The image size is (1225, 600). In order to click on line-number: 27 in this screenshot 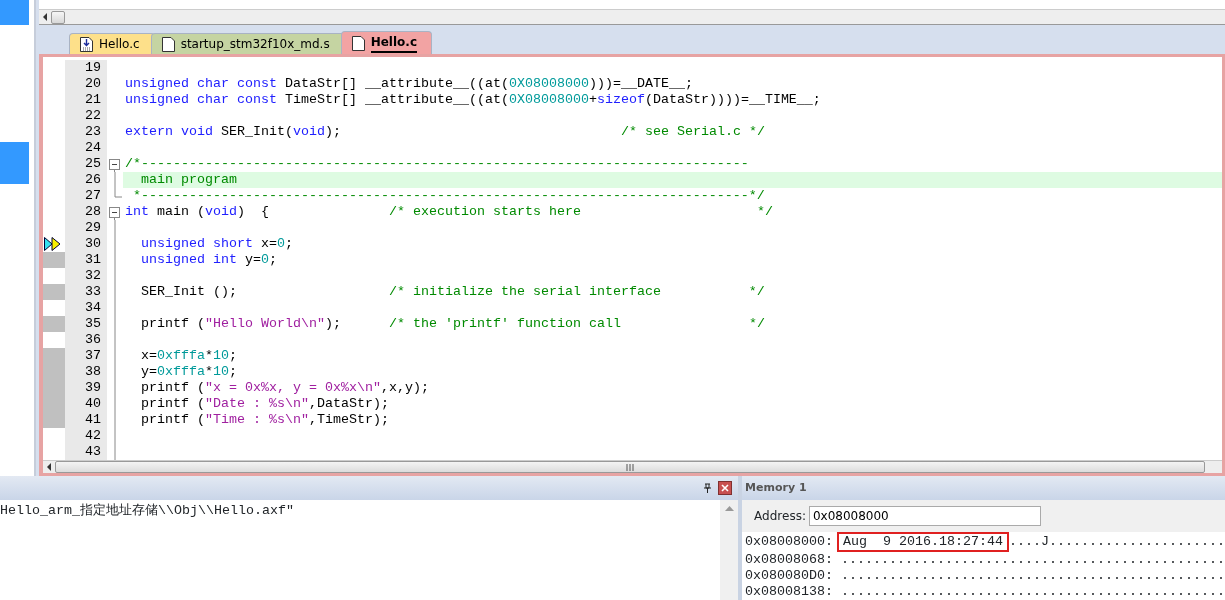, I will do `click(86, 196)`.